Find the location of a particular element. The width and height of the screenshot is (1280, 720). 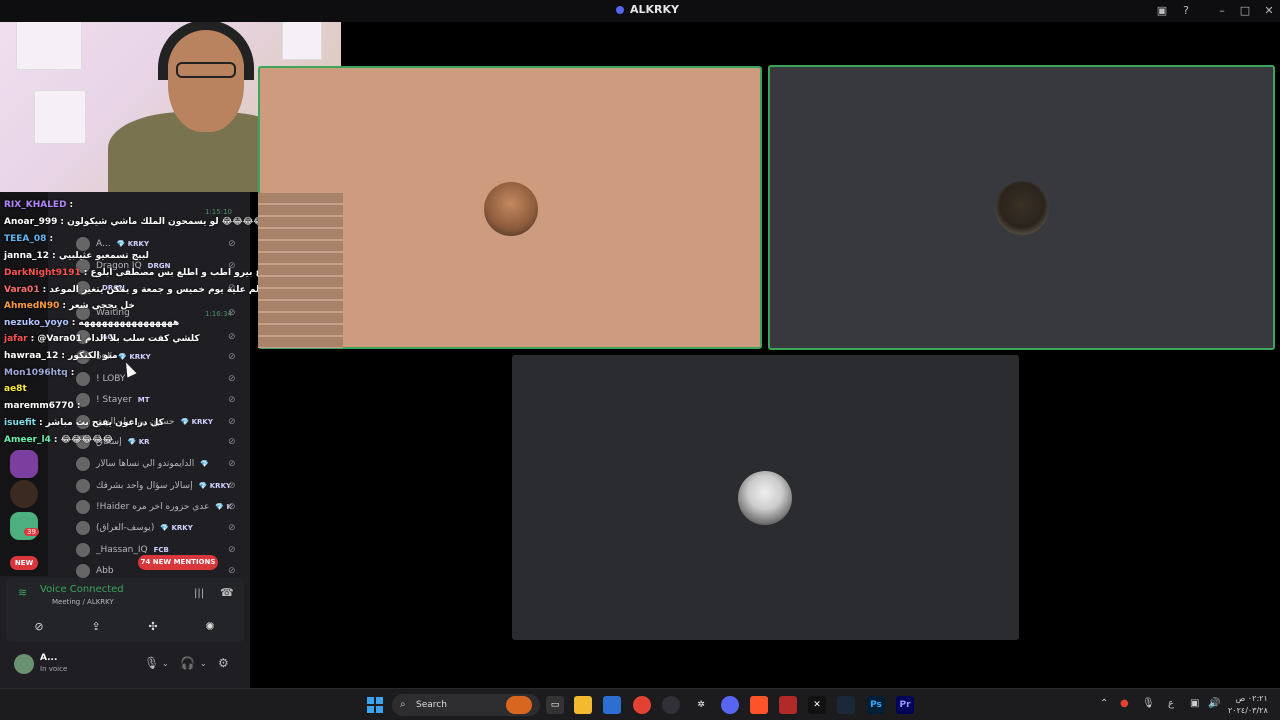

shelf-frame is located at coordinates (49, 44).